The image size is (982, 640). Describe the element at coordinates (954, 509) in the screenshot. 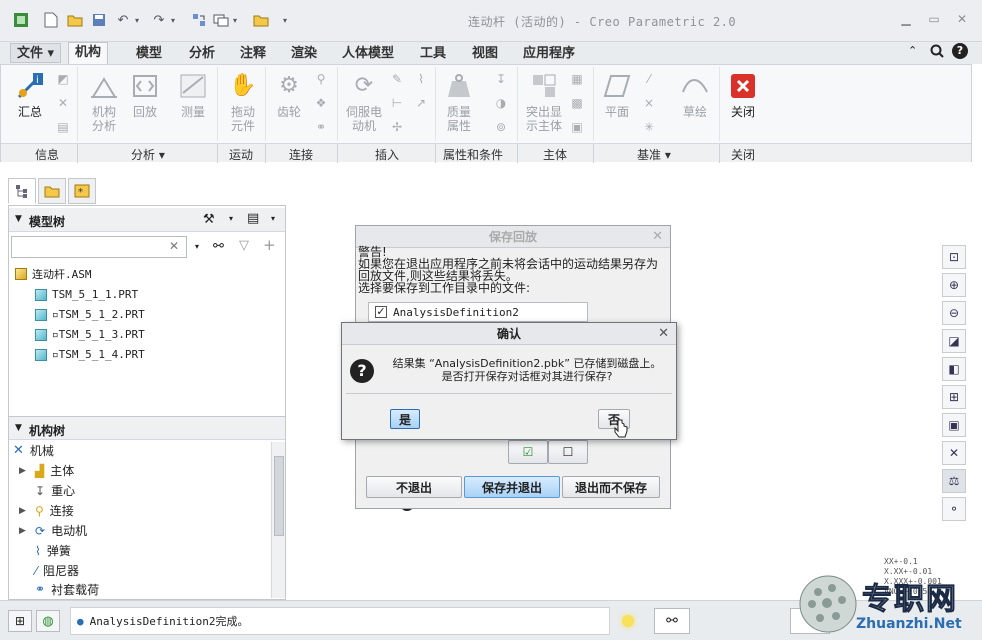

I see `spin-center-icon: ⚬` at that location.